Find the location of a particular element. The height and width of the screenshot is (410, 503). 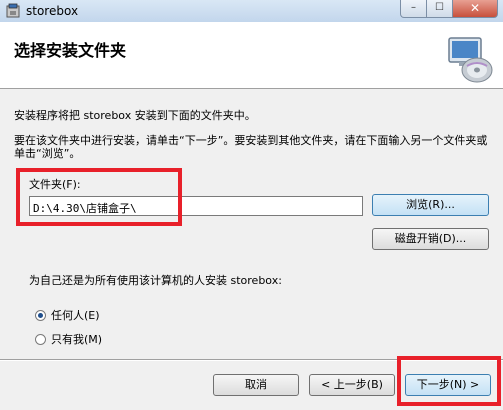

title-bar: storebox – ☐ ✕ is located at coordinates (251, 11).